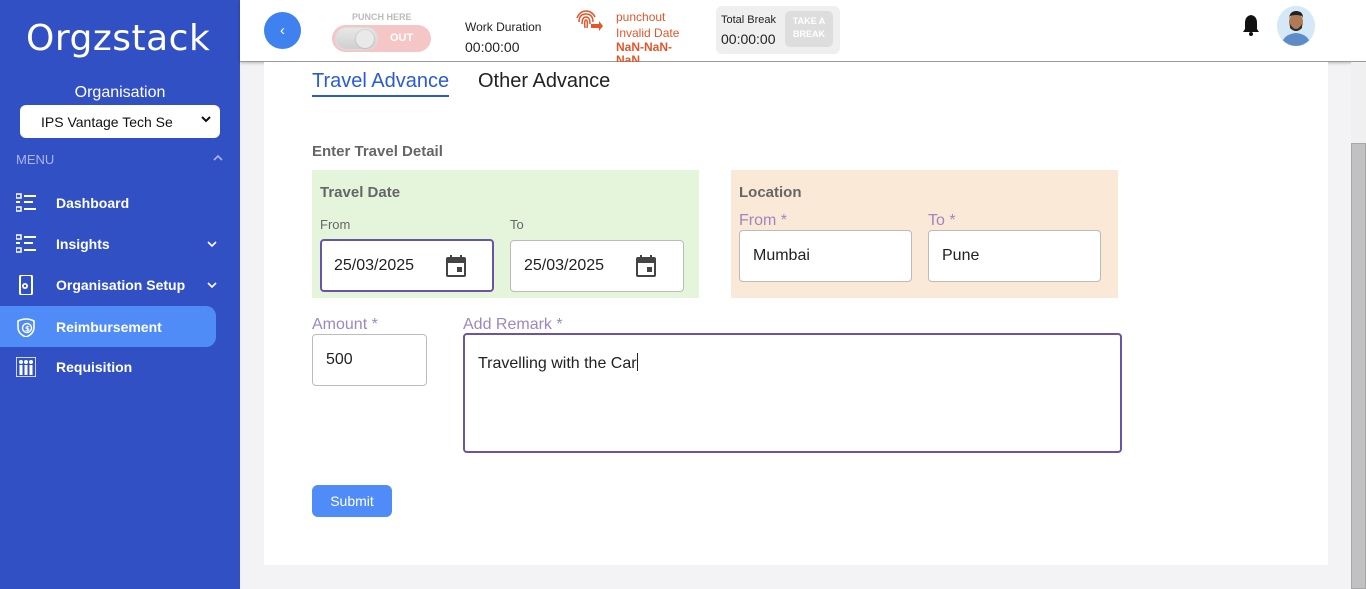 This screenshot has height=589, width=1366. Describe the element at coordinates (1251, 25) in the screenshot. I see `bell-icon` at that location.